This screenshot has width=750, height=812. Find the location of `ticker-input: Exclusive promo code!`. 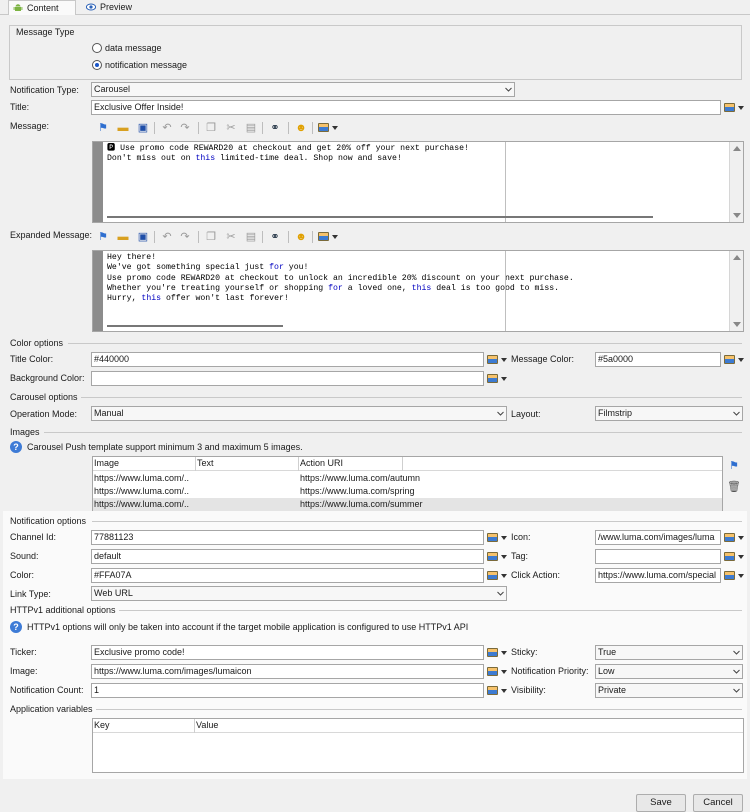

ticker-input: Exclusive promo code! is located at coordinates (287, 652).